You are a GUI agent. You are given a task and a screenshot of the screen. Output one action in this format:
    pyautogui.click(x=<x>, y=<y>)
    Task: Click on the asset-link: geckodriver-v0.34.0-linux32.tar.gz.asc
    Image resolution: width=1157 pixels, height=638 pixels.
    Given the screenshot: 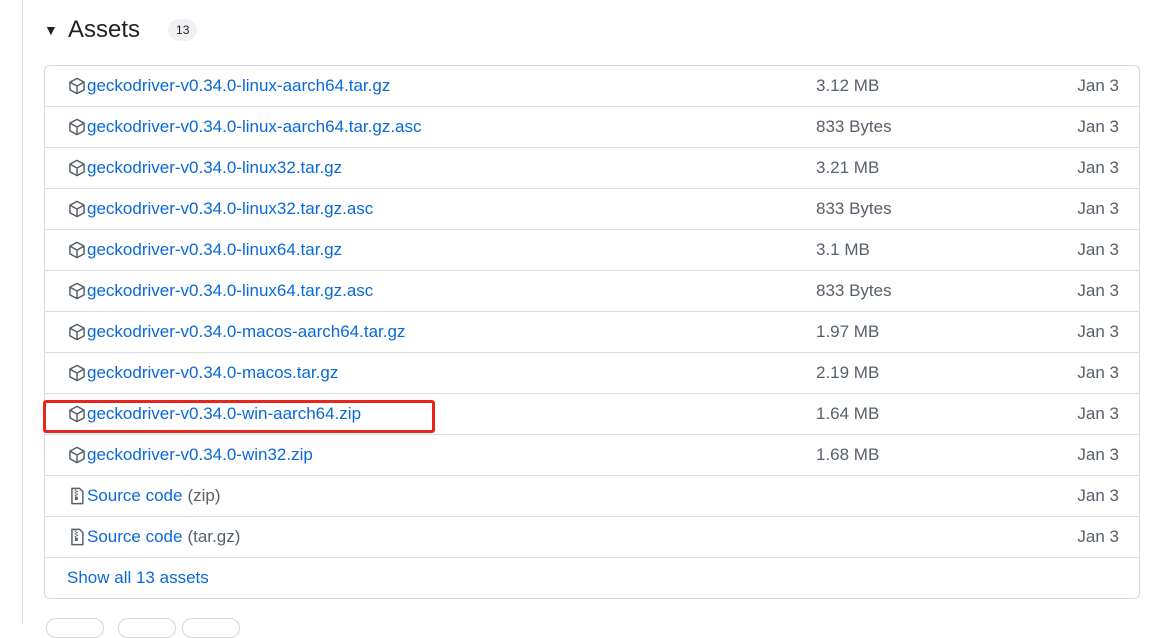 What is the action you would take?
    pyautogui.click(x=230, y=209)
    